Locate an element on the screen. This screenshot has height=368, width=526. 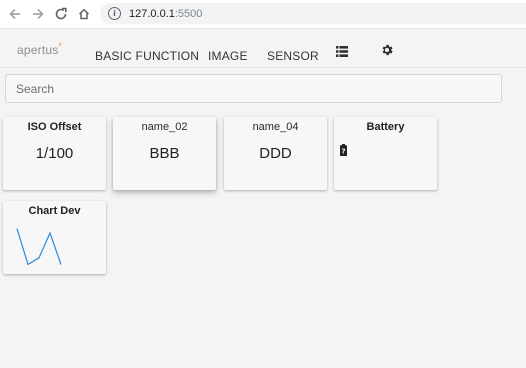
nav-sensor: SENSOR is located at coordinates (293, 56).